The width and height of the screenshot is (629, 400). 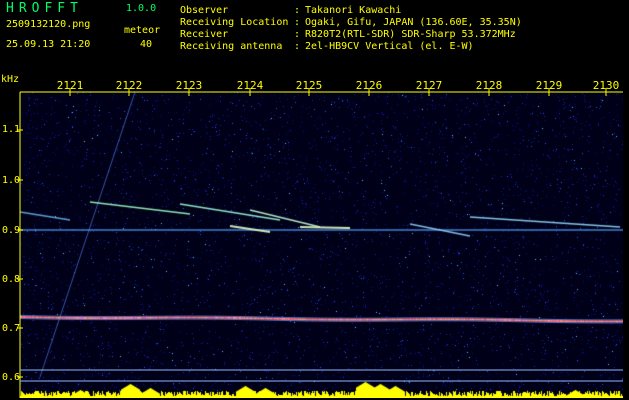 I want to click on file-datetime: 25.09.13 21:20, so click(x=48, y=44).